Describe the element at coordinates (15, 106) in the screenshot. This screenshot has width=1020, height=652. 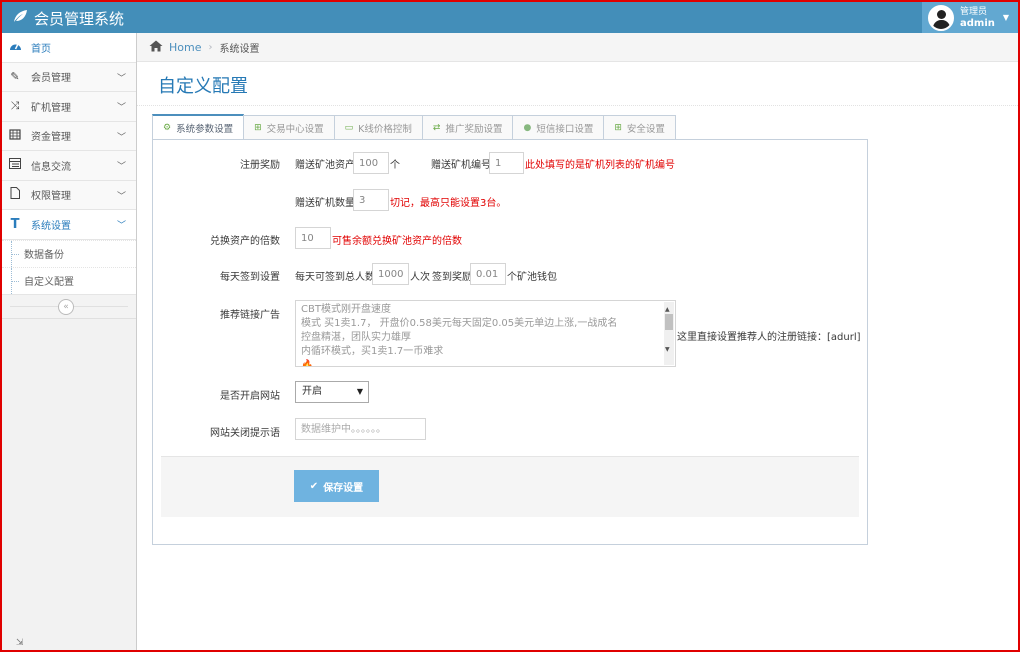
I see `shuffle-icon: ⤨` at that location.